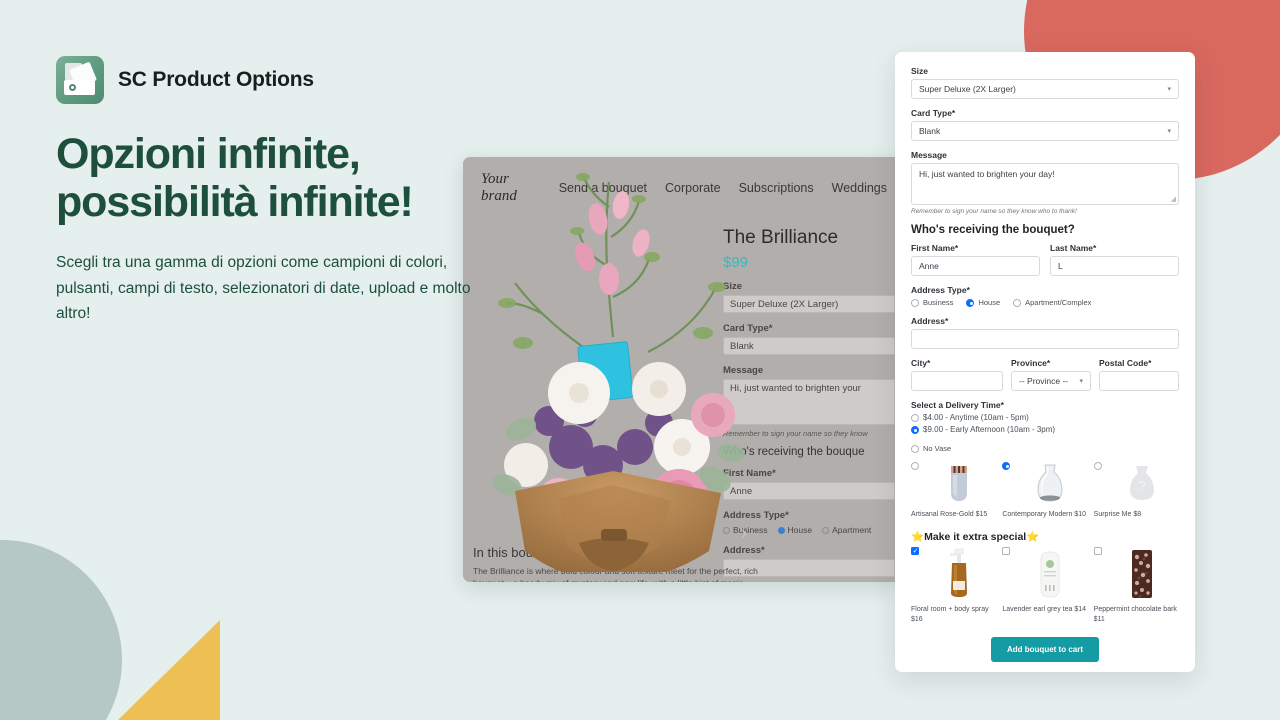 This screenshot has width=1280, height=720. Describe the element at coordinates (950, 615) in the screenshot. I see `addon-spray-caption: Floral room + body spray $16` at that location.